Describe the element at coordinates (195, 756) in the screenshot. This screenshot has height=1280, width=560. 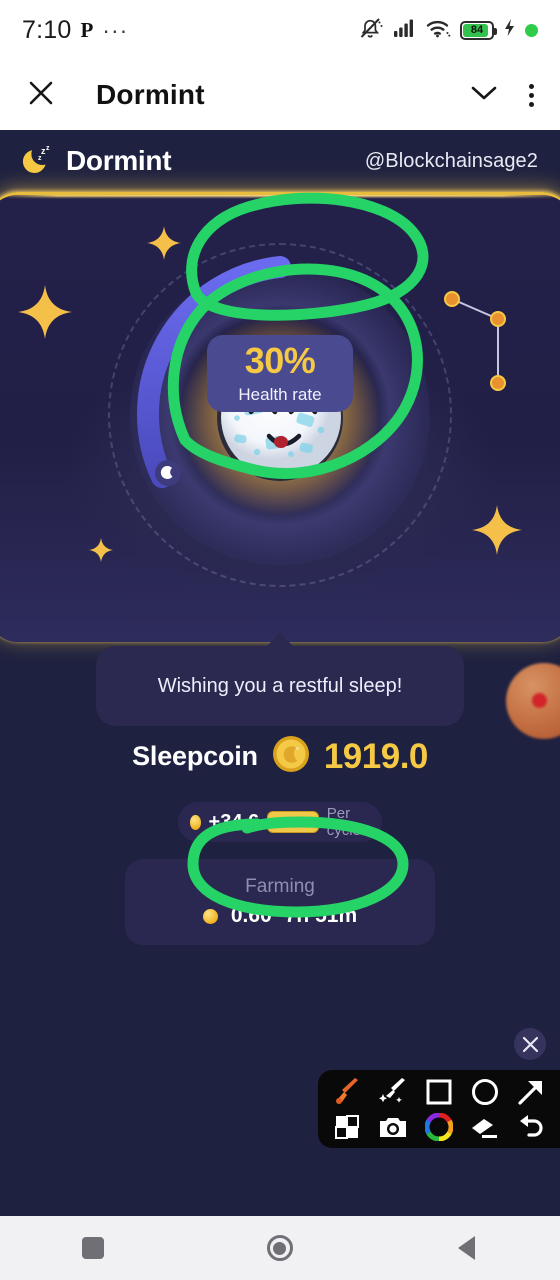
I see `sleepcoin-label: Sleepcoin` at that location.